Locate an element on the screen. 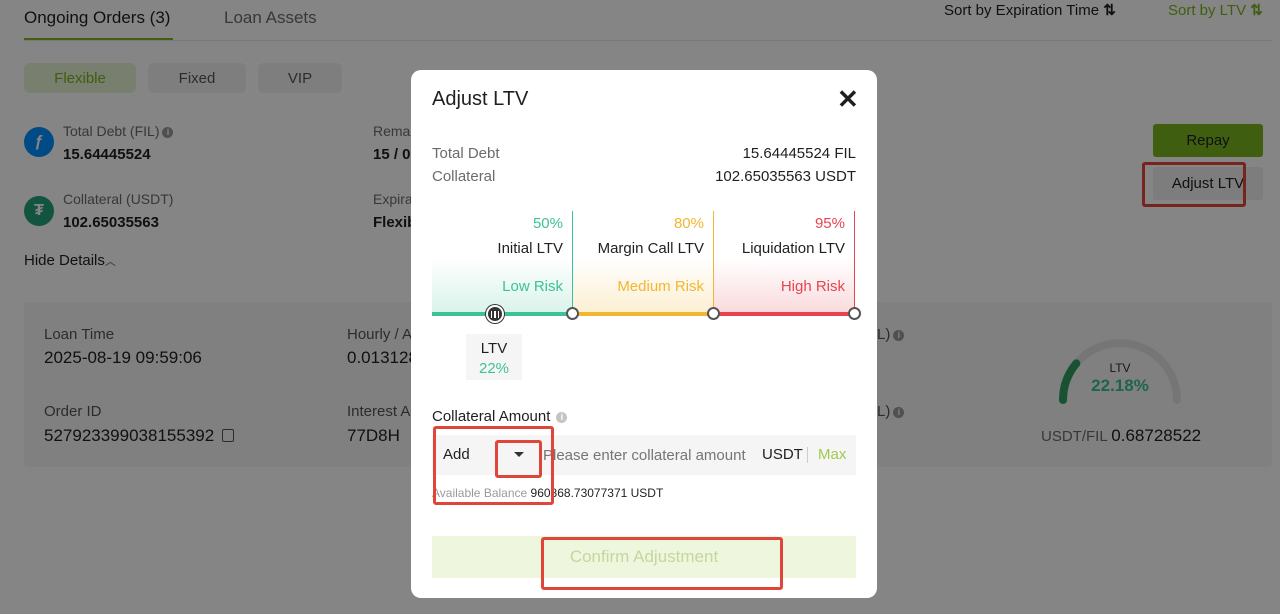 The image size is (1280, 614). initial-ltv-pct: 50% is located at coordinates (547, 223).